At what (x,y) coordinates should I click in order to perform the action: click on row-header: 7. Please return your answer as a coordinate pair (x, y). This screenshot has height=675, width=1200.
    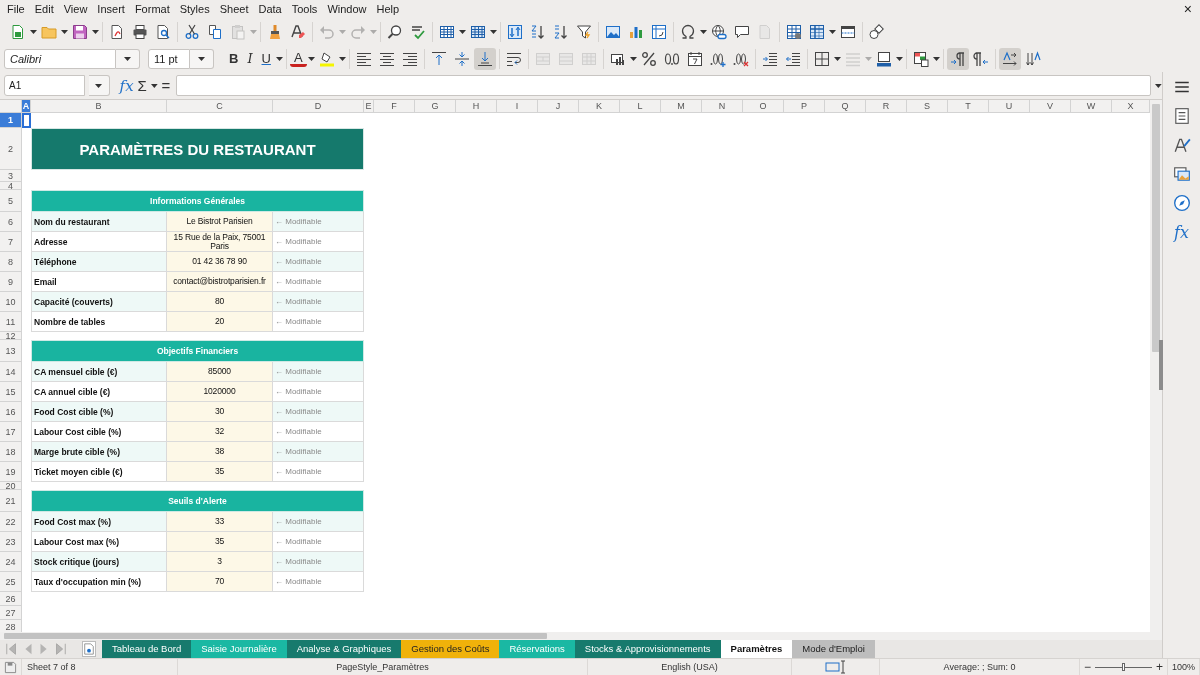
    Looking at the image, I should click on (11, 242).